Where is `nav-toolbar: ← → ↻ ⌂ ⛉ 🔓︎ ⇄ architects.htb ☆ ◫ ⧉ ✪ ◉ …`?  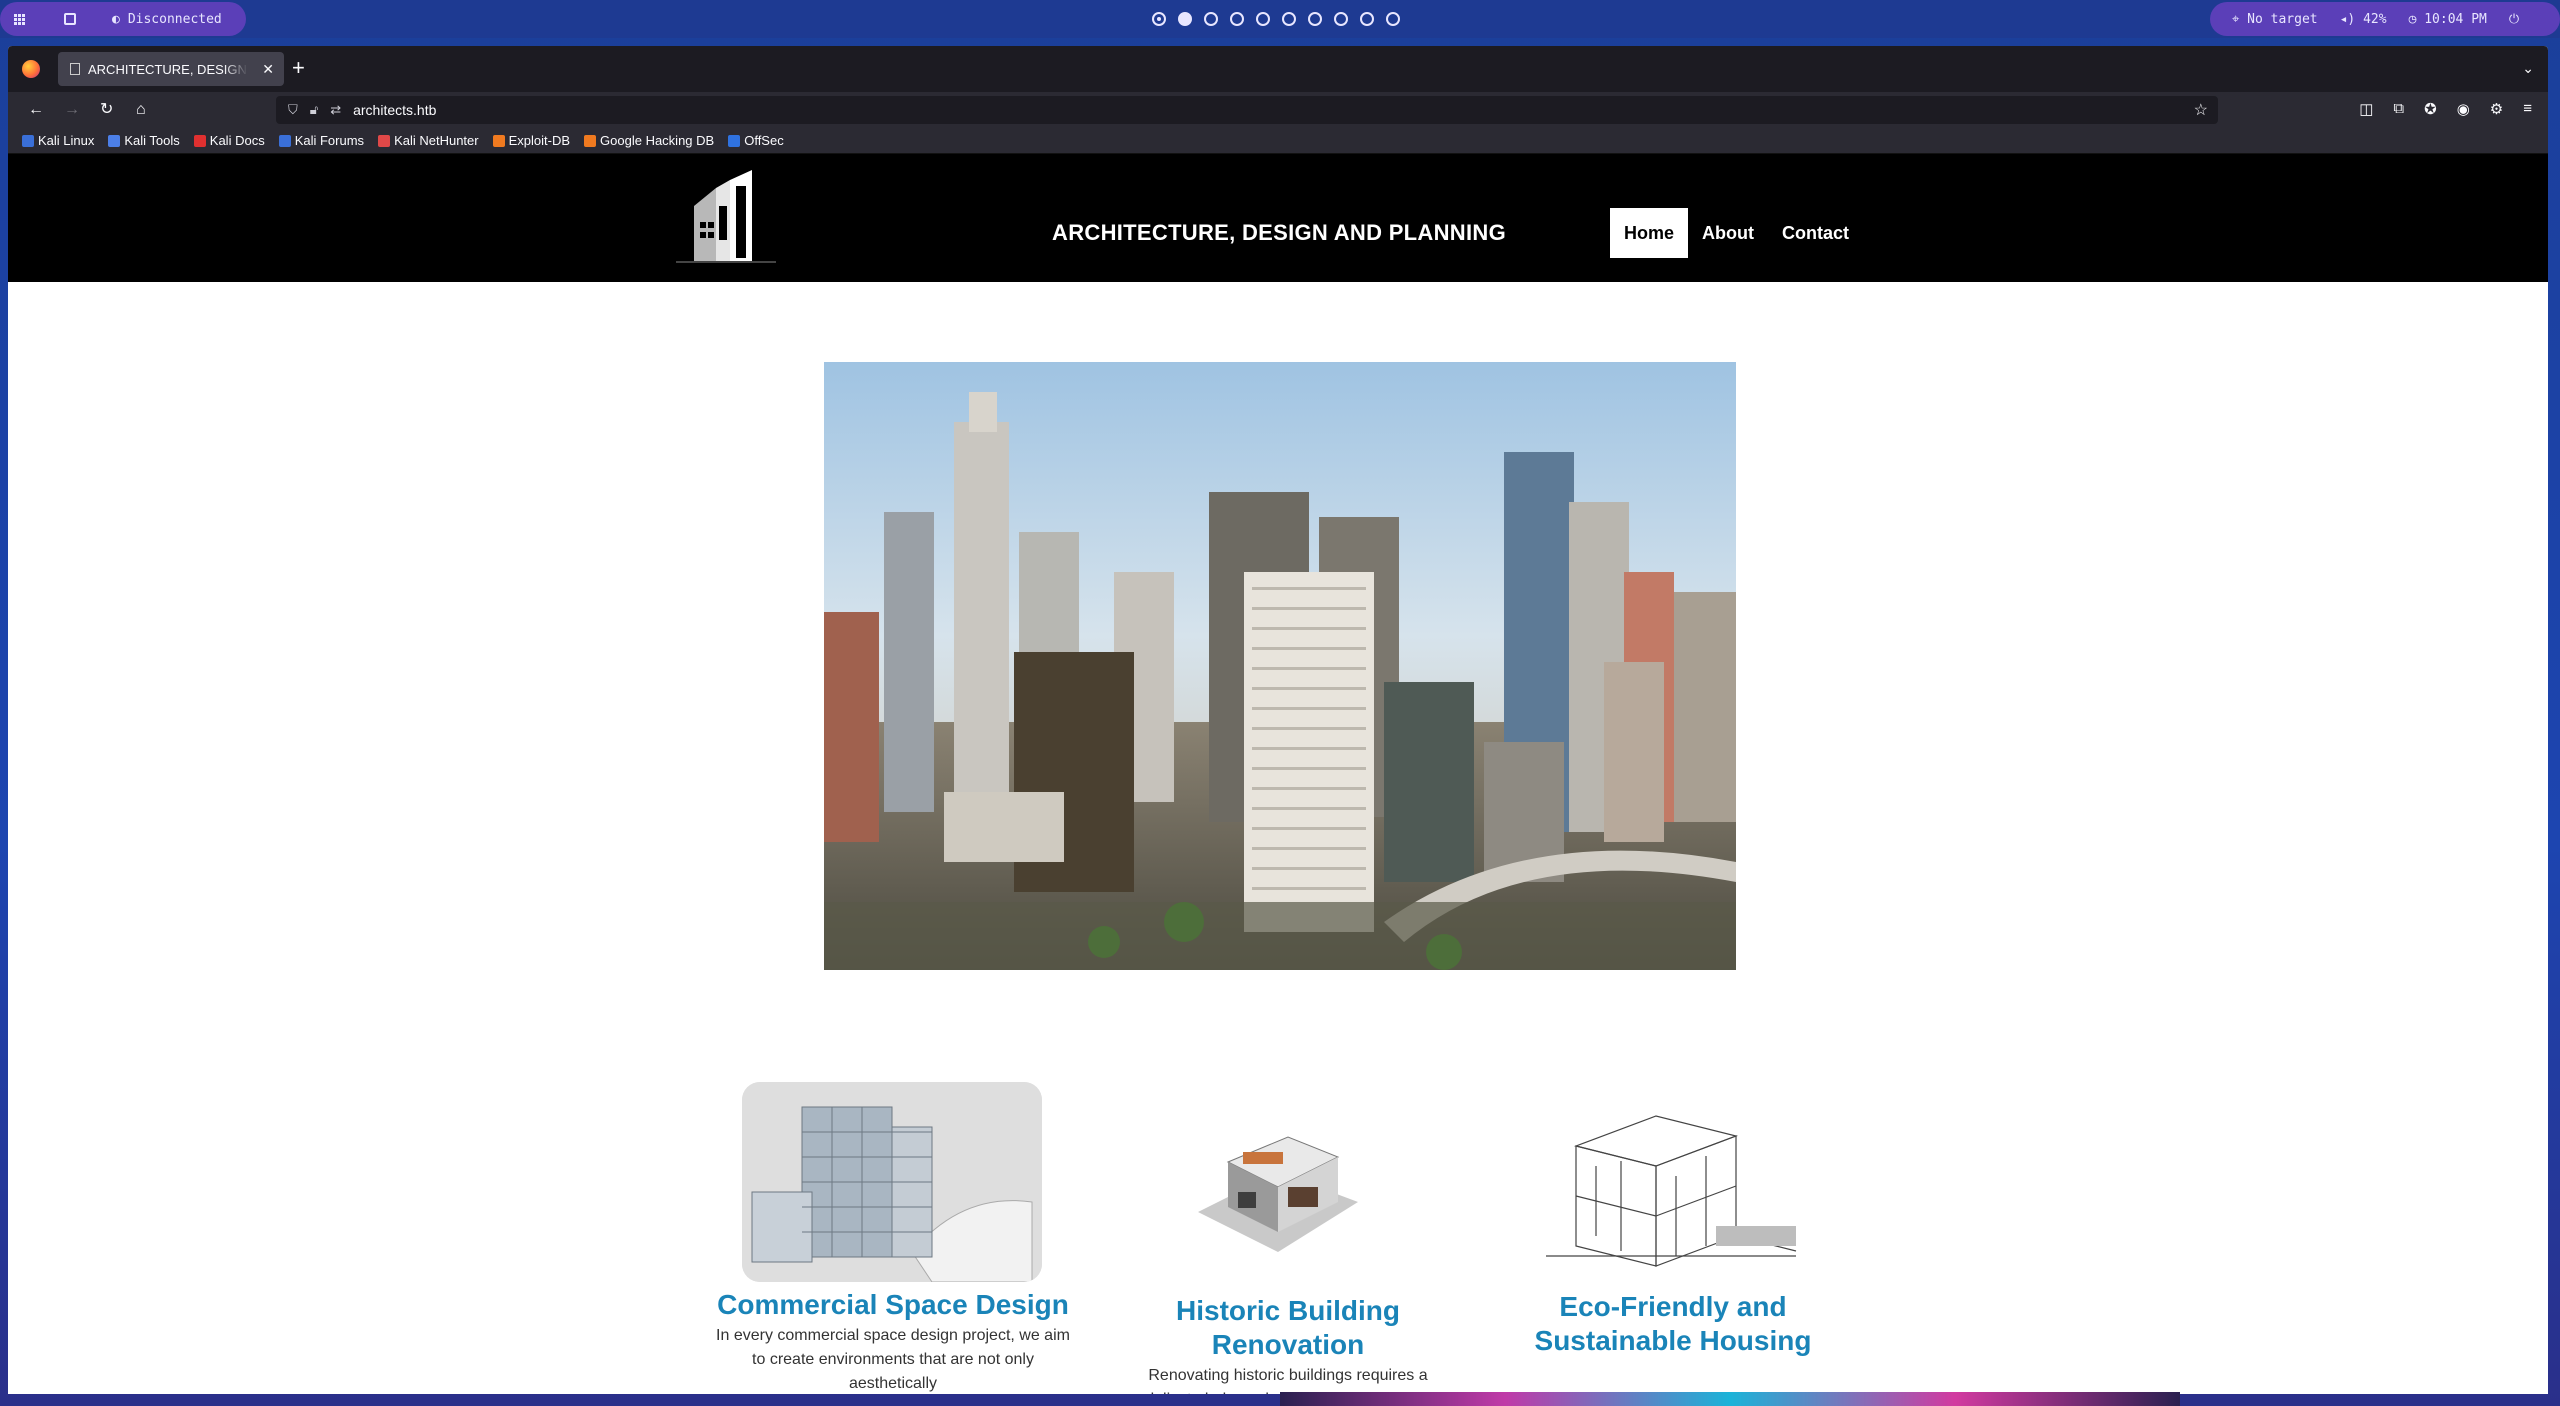 nav-toolbar: ← → ↻ ⌂ ⛉ 🔓︎ ⇄ architects.htb ☆ ◫ ⧉ ✪ ◉ … is located at coordinates (1278, 110).